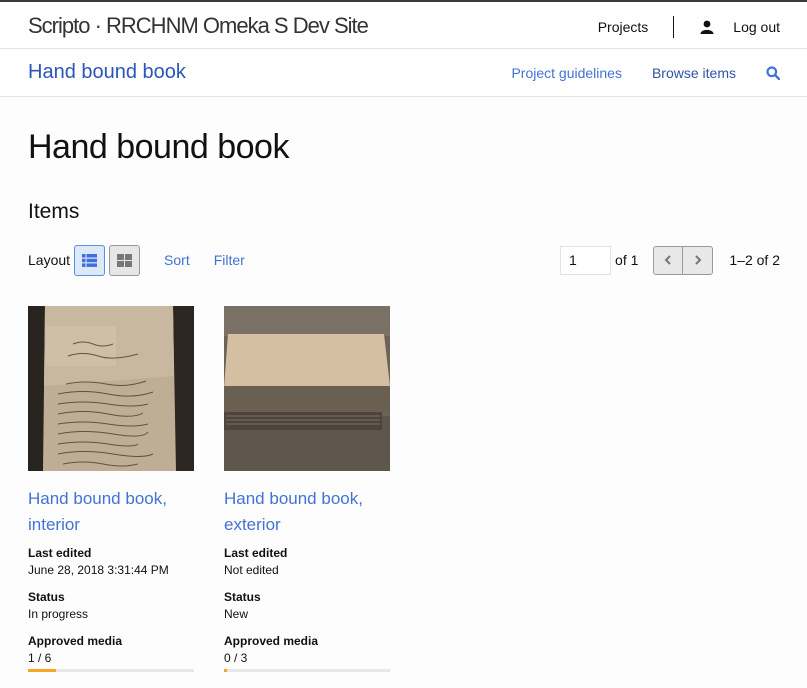 The image size is (807, 688). What do you see at coordinates (158, 147) in the screenshot?
I see `page-title: Hand bound book` at bounding box center [158, 147].